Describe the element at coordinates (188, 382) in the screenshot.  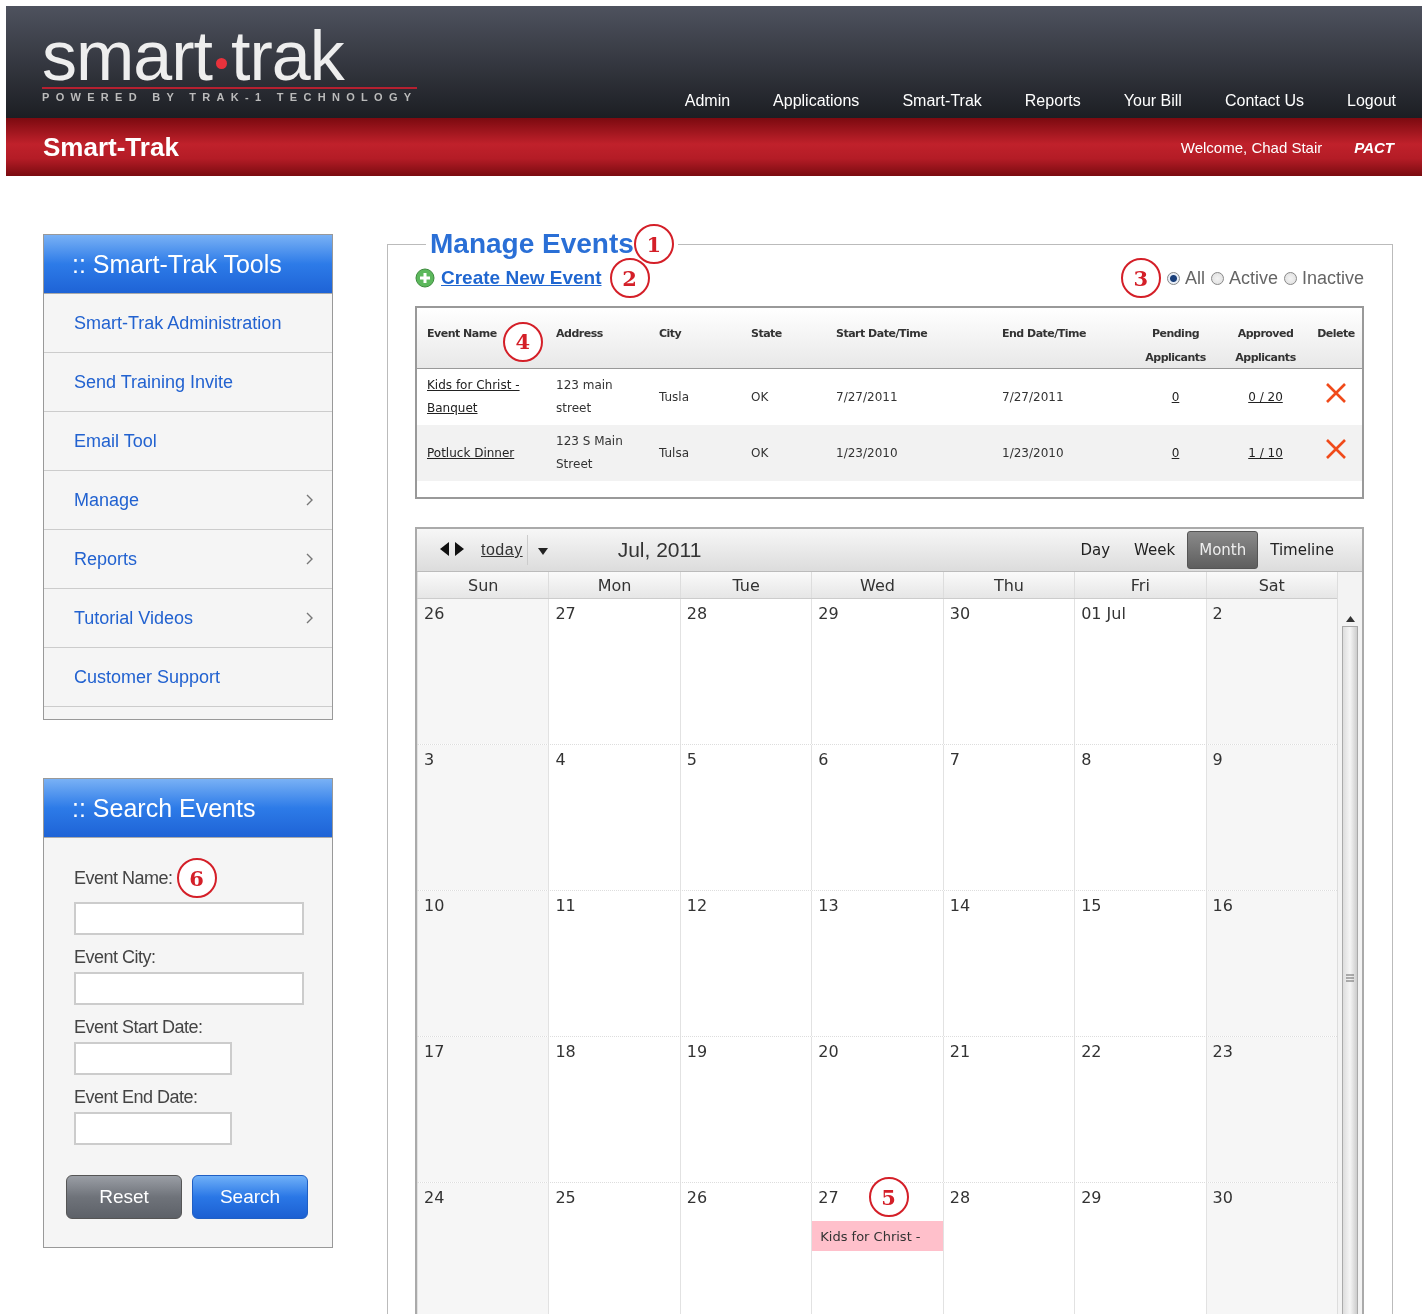
I see `sidebar-item: Send Training Invite` at that location.